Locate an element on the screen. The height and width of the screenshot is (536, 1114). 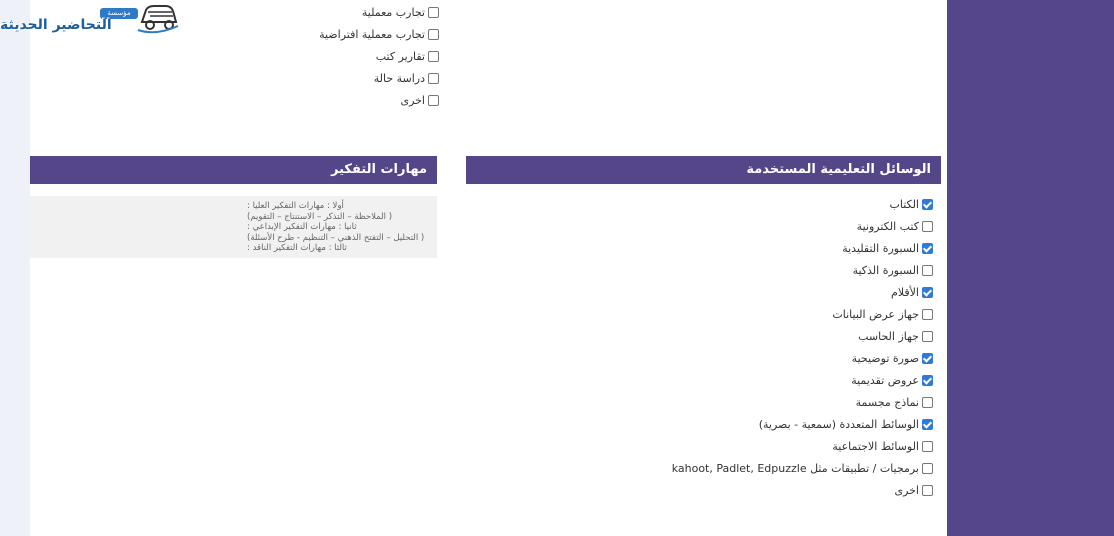
activity-item: دراسة حالة is located at coordinates (334, 79).